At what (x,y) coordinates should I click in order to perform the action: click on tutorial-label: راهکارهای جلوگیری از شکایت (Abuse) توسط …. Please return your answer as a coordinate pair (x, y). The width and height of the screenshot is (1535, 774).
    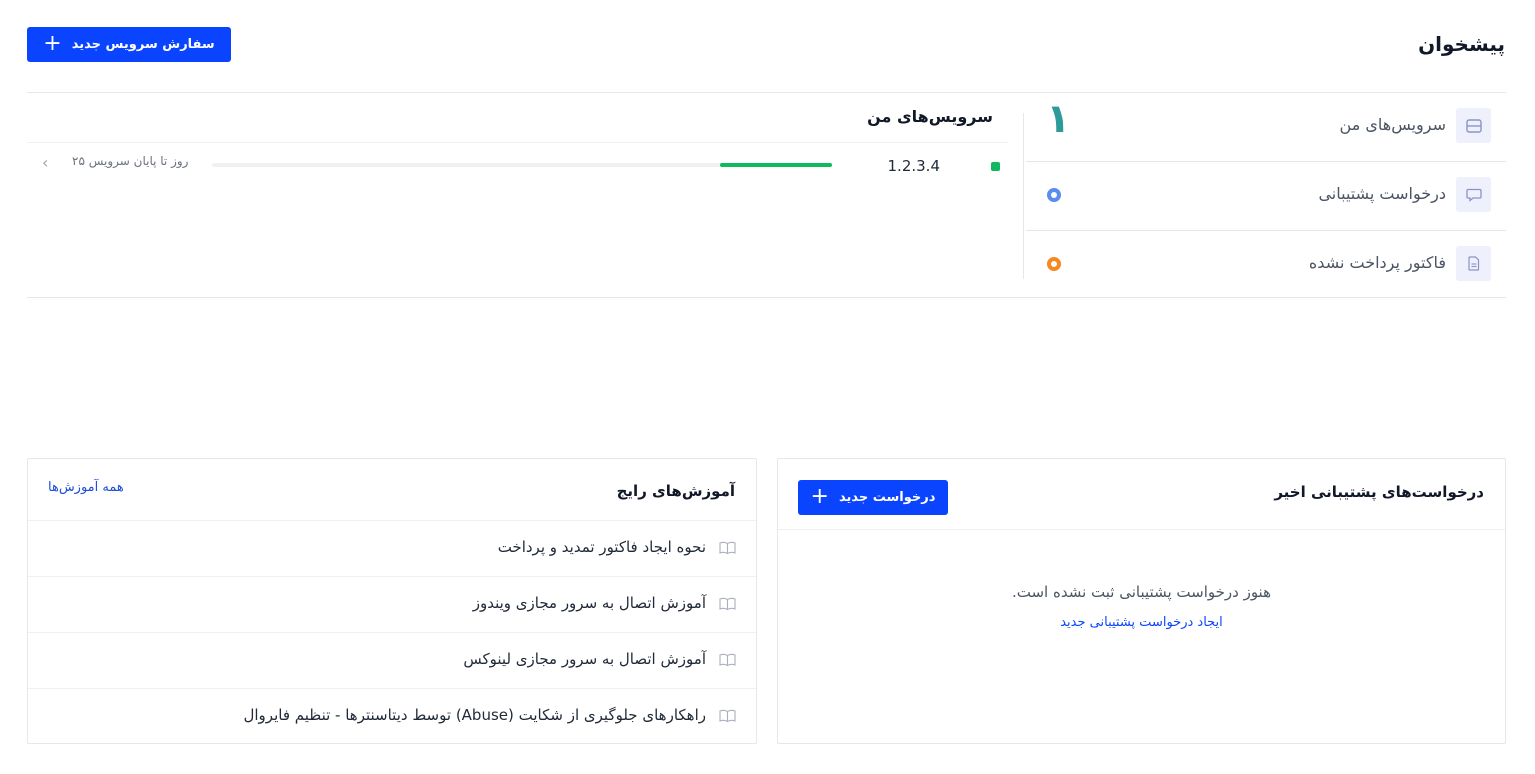
    Looking at the image, I should click on (474, 715).